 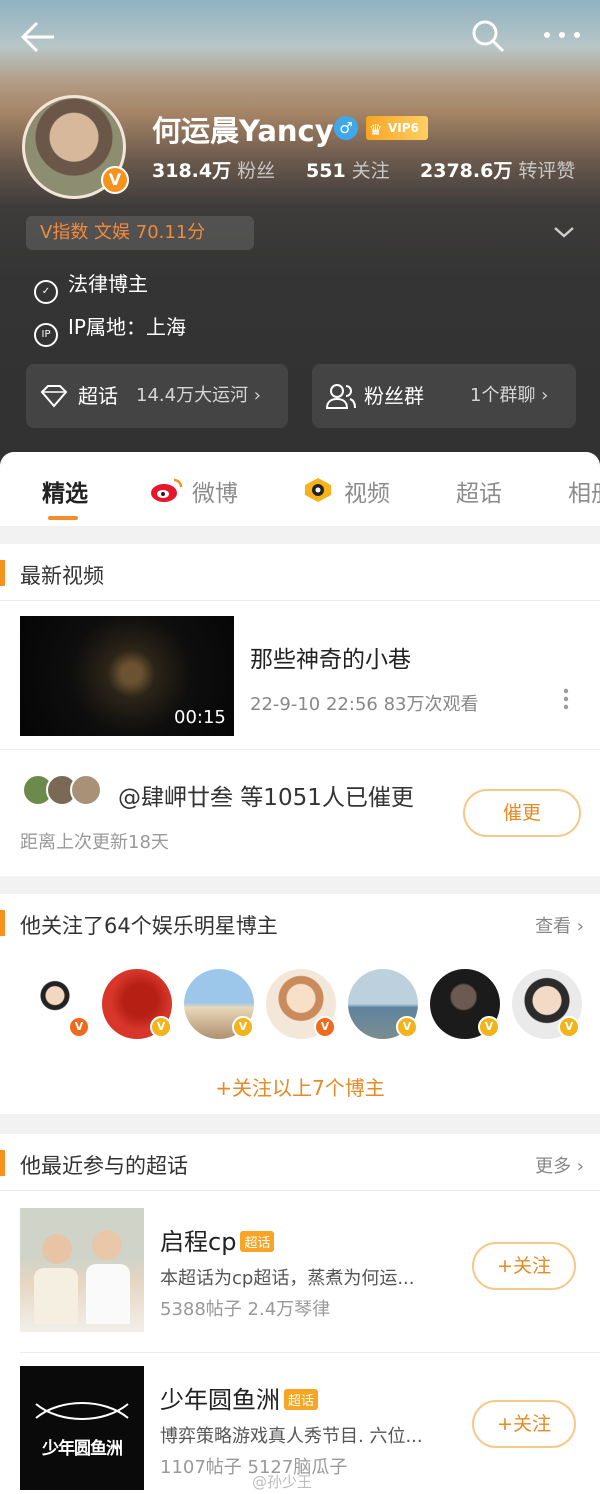 I want to click on tab-bar: 精选 微博 视频 超话 相册, so click(x=300, y=489).